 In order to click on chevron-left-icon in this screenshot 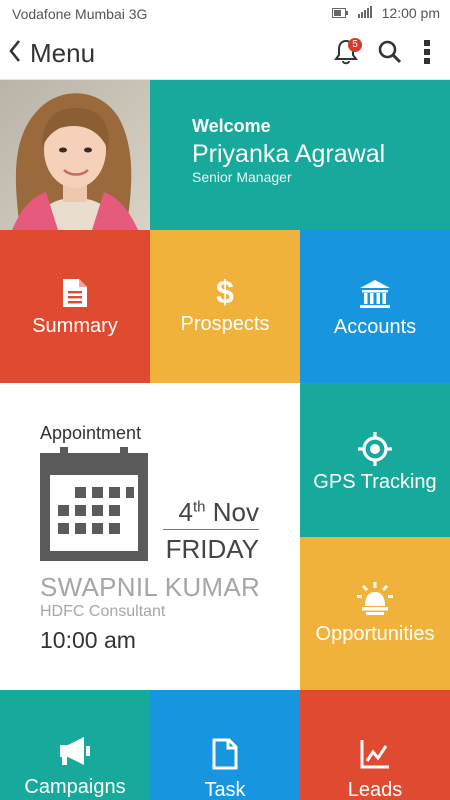, I will do `click(15, 53)`.